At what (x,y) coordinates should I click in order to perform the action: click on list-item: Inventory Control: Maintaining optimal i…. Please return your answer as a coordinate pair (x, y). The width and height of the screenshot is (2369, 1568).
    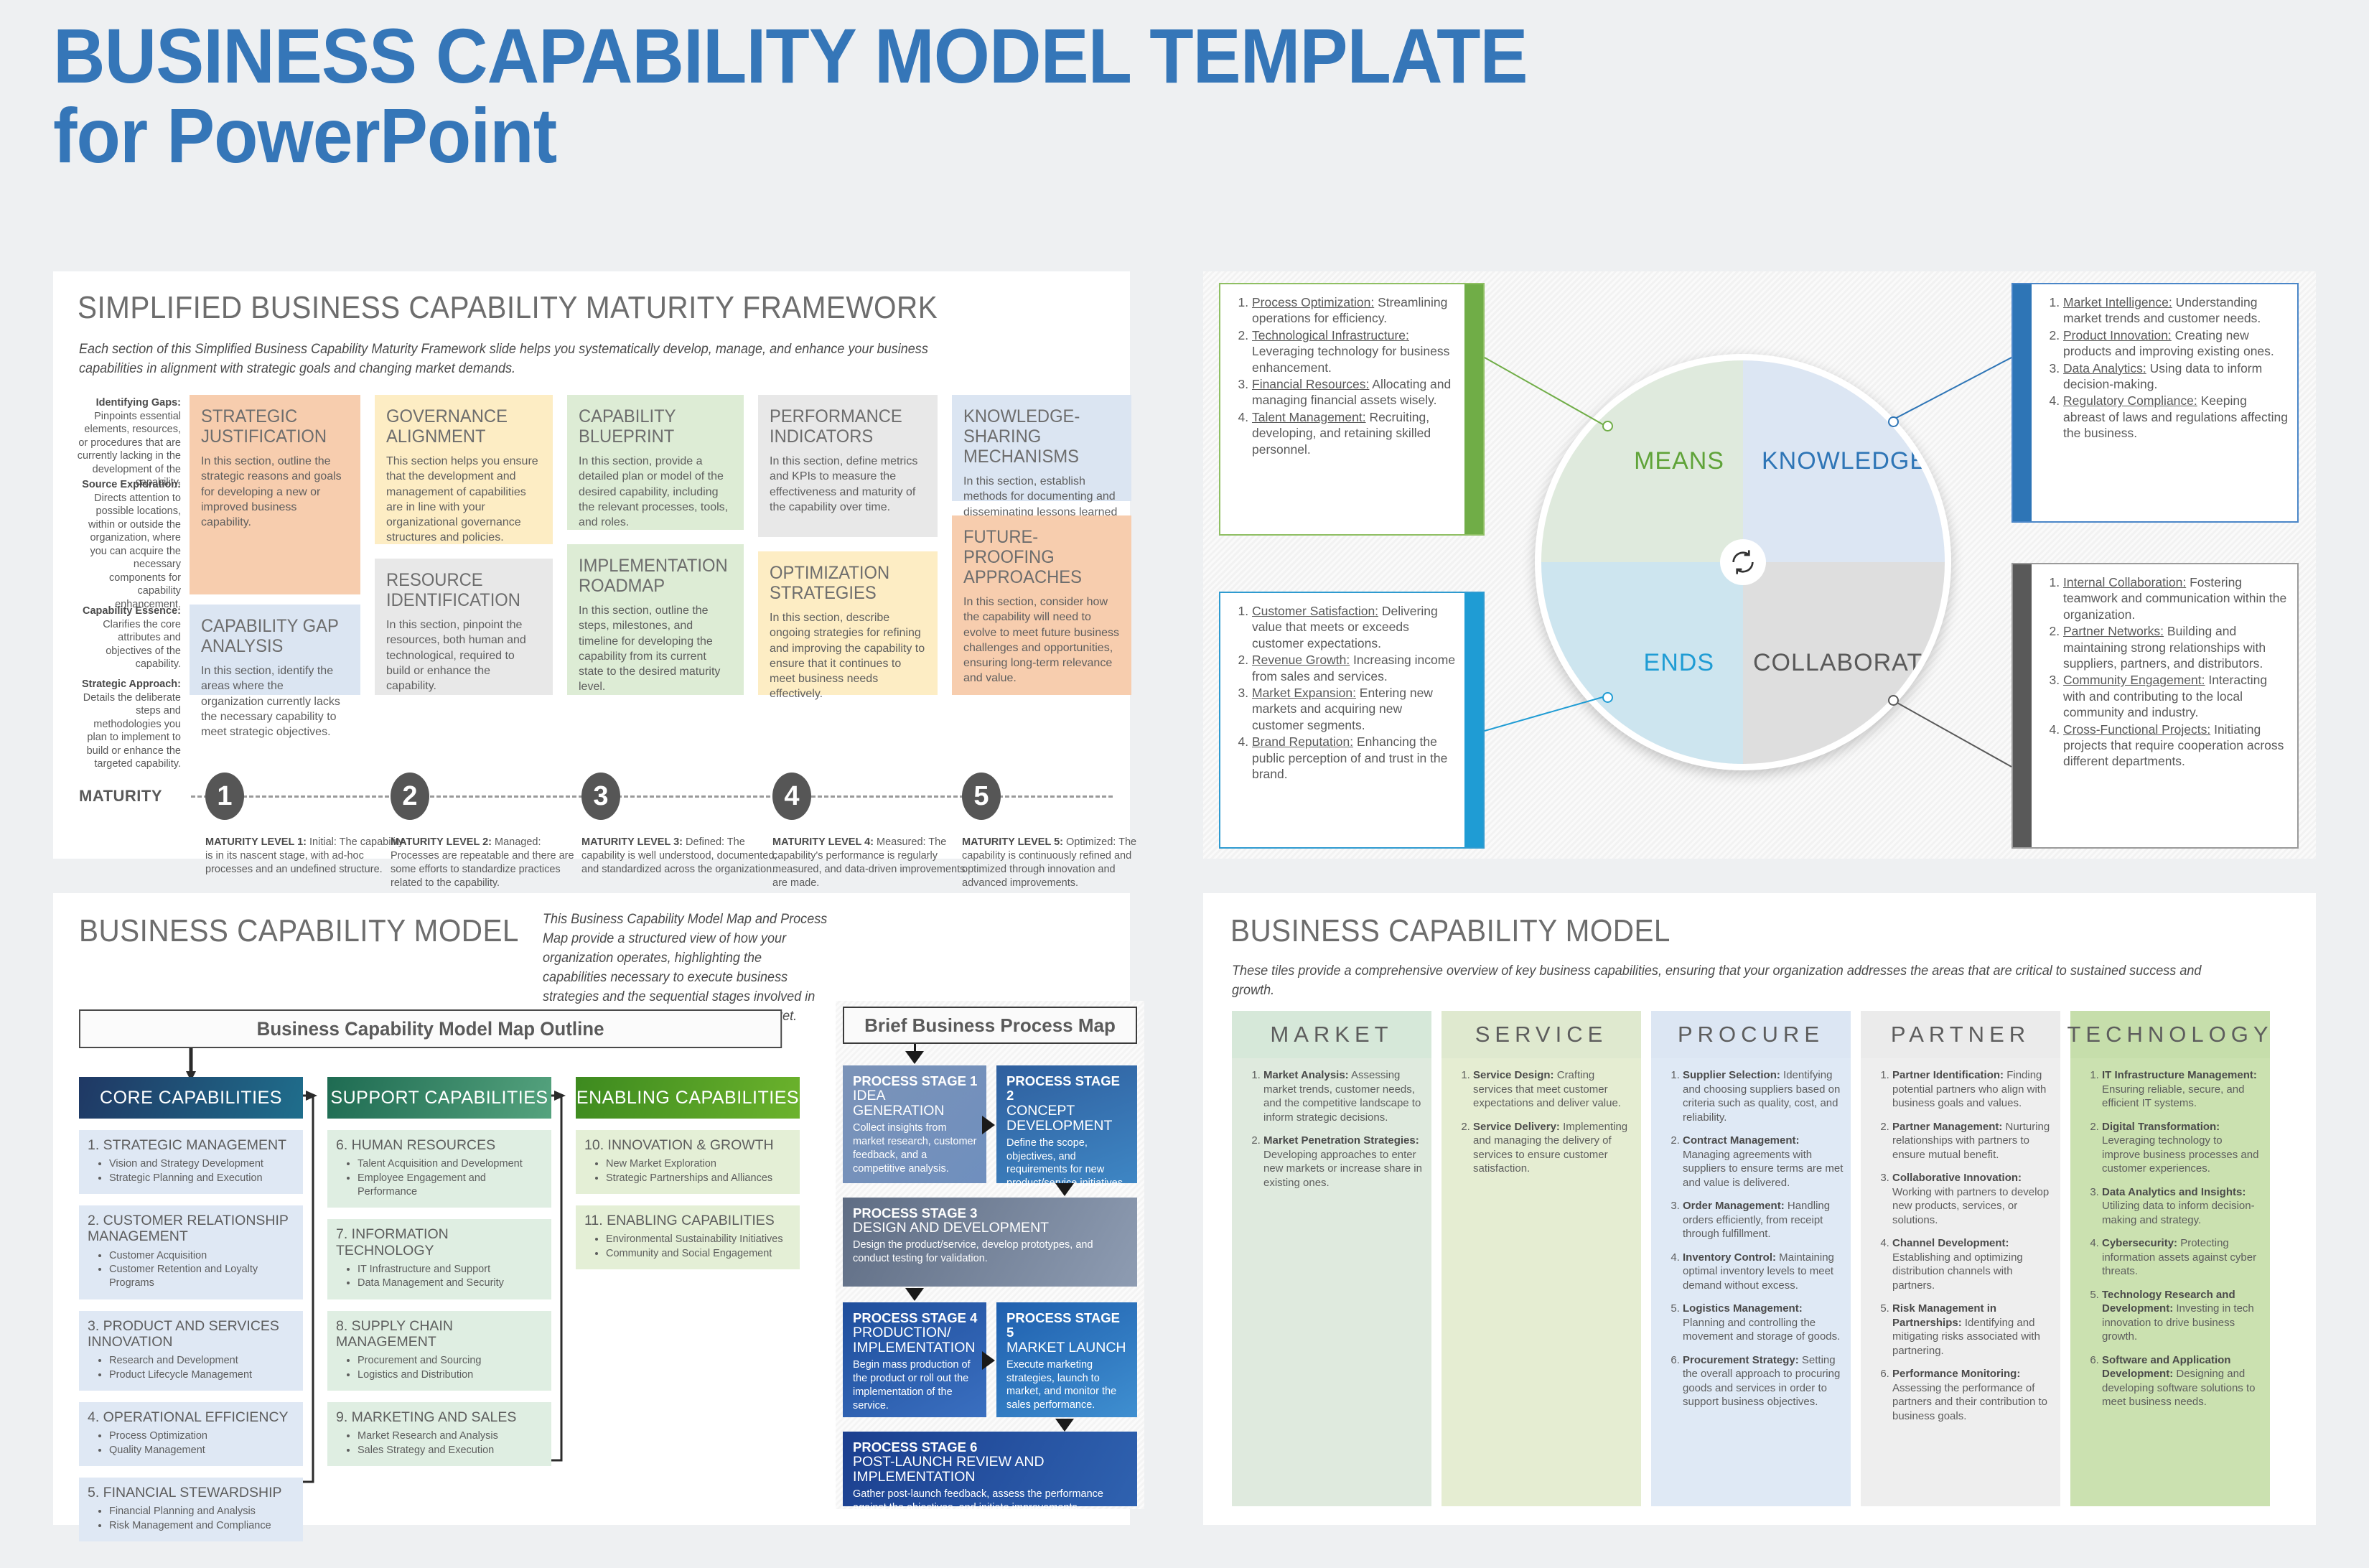
    Looking at the image, I should click on (1763, 1272).